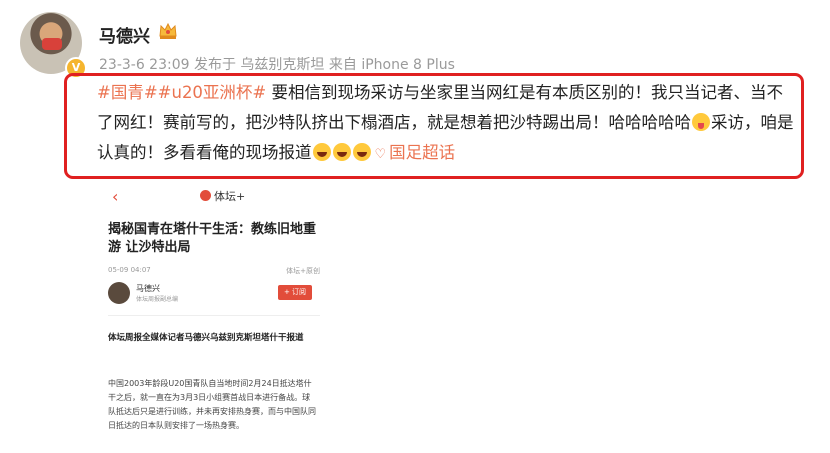  I want to click on crown-icon, so click(168, 30).